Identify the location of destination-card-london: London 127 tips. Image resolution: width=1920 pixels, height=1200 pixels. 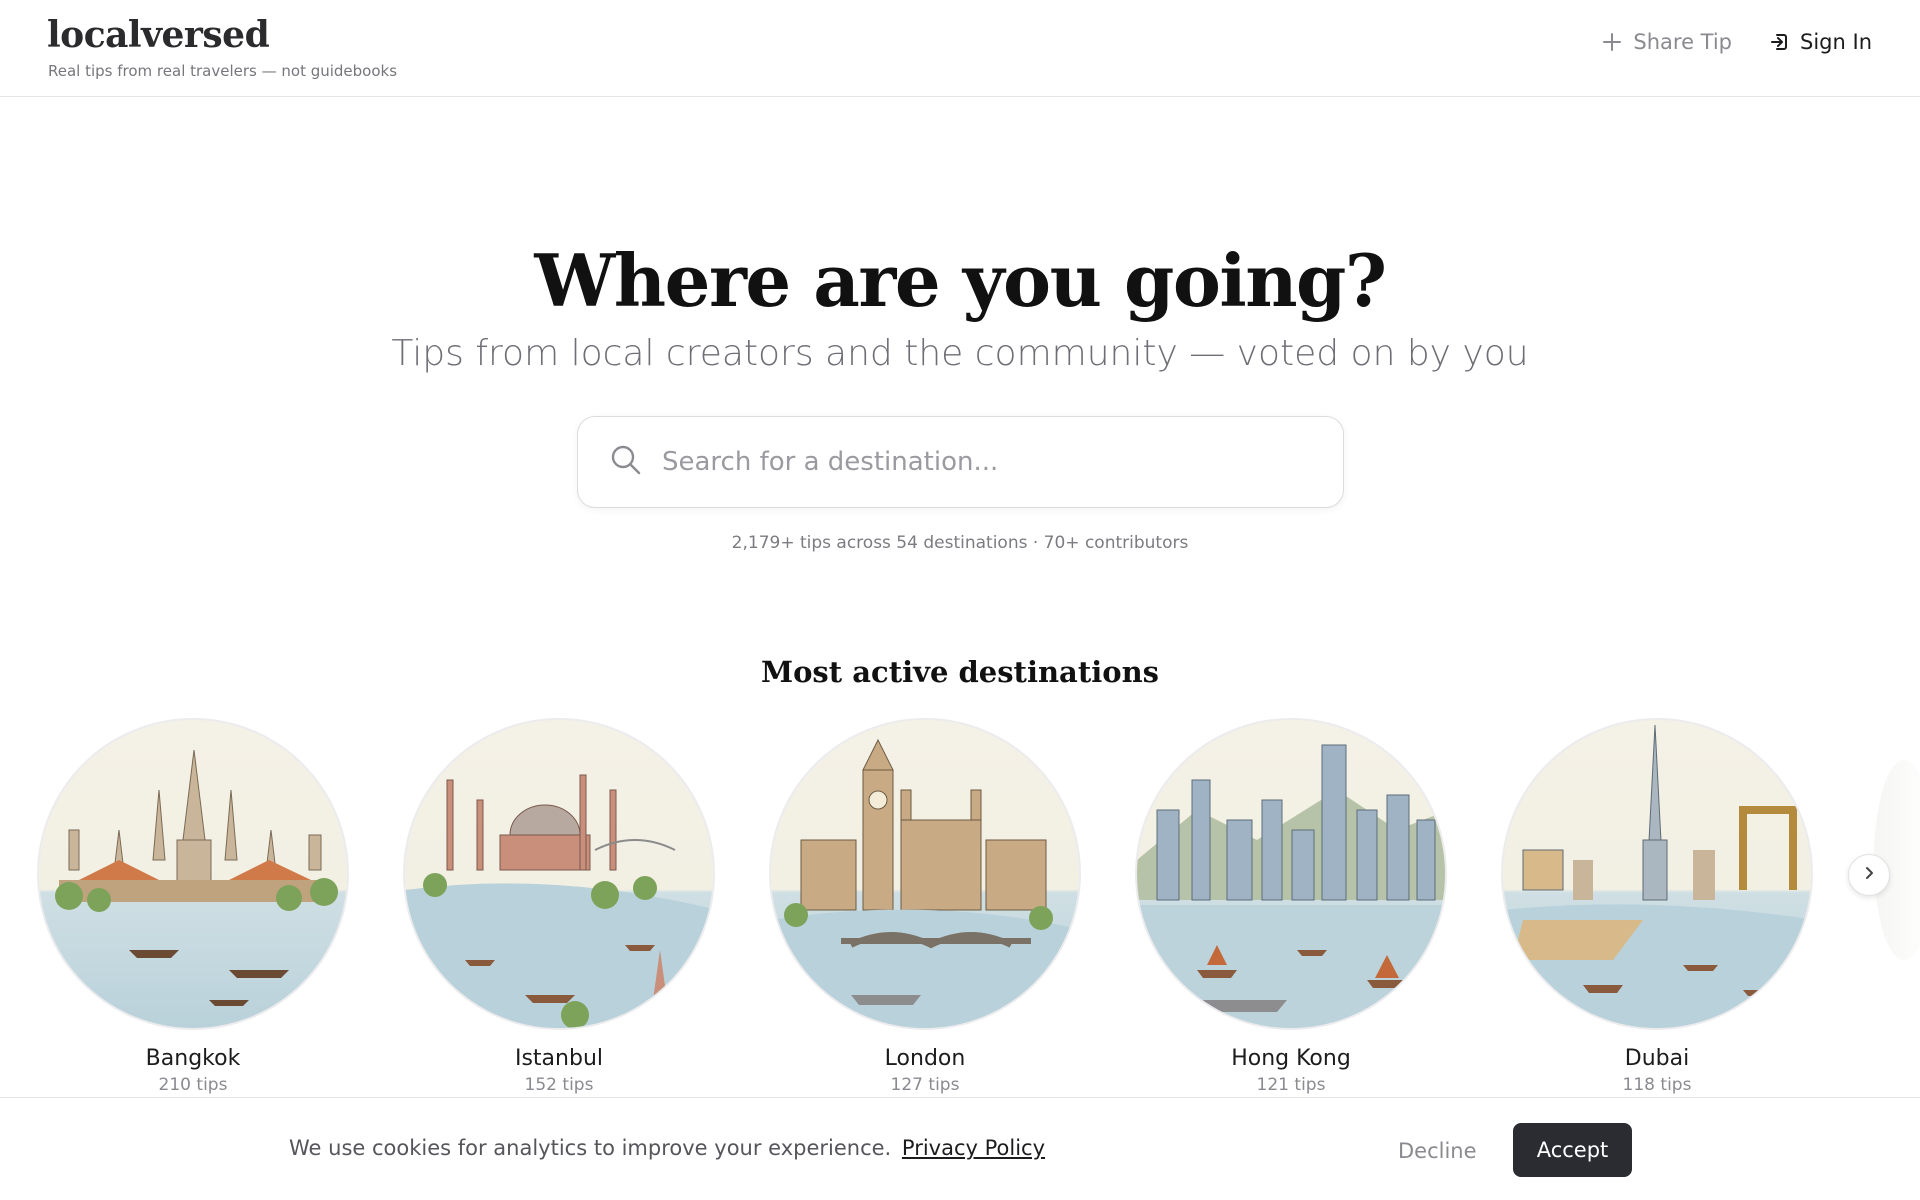
(925, 906).